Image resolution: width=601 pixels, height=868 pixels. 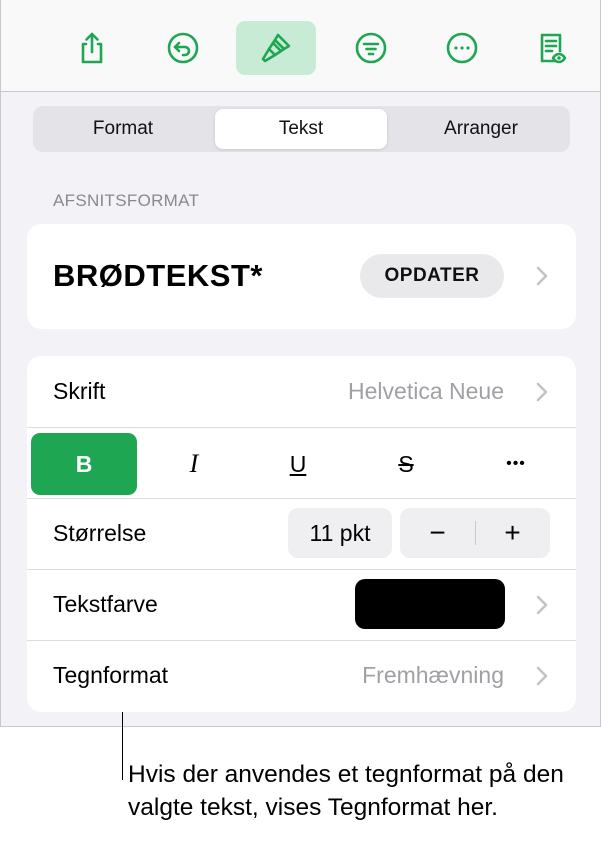 I want to click on organize-button, so click(x=371, y=48).